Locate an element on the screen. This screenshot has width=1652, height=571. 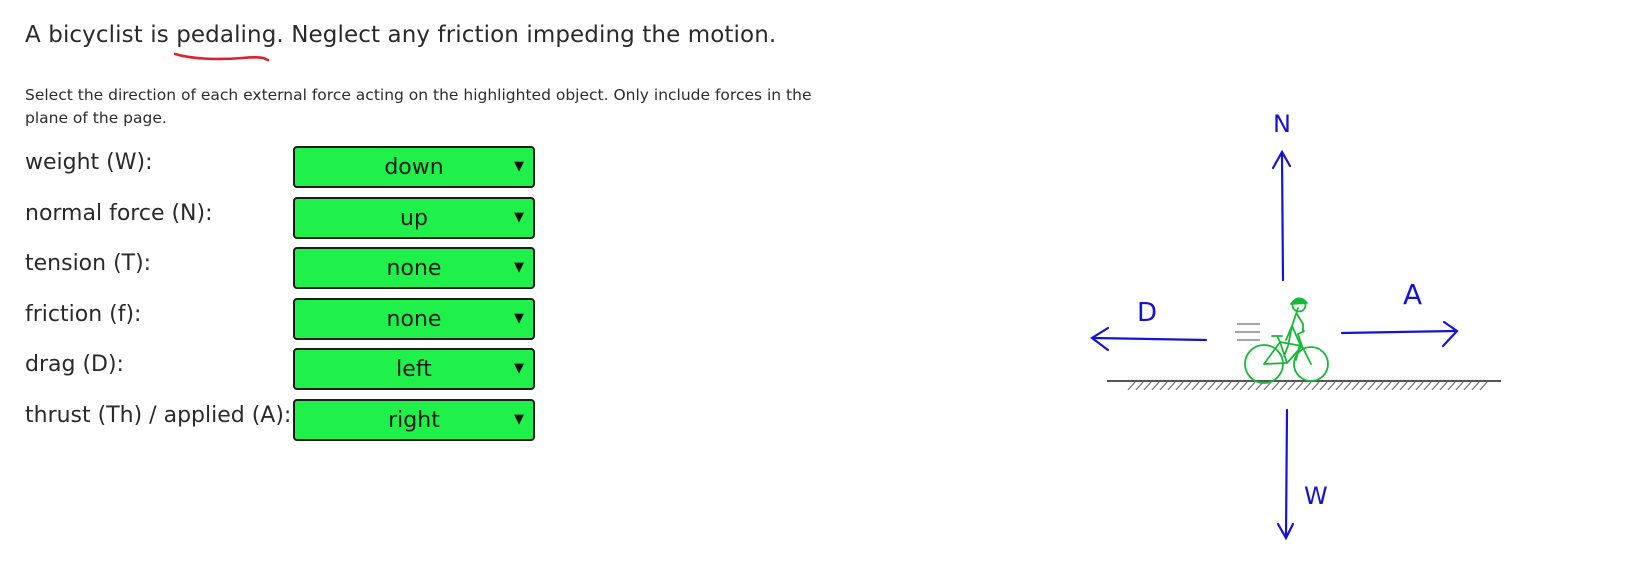
selected-value: right is located at coordinates (414, 420).